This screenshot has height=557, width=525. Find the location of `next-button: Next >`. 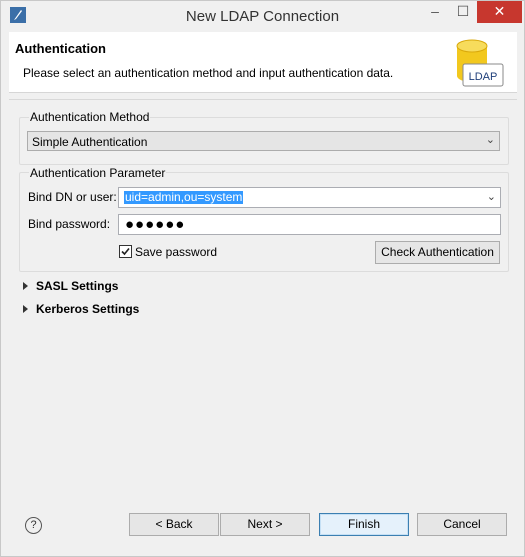

next-button: Next > is located at coordinates (265, 524).